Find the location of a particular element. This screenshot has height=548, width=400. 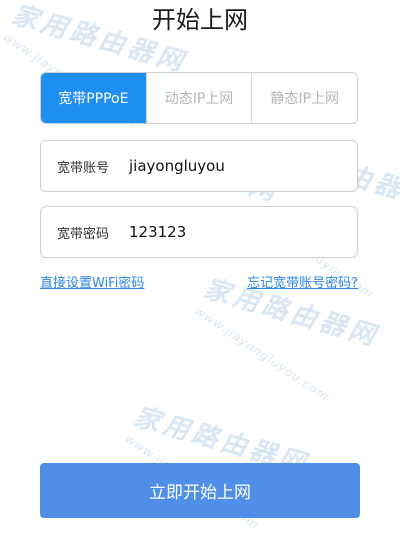

tab-dynamic-ip: 动态IP上网 is located at coordinates (198, 98).